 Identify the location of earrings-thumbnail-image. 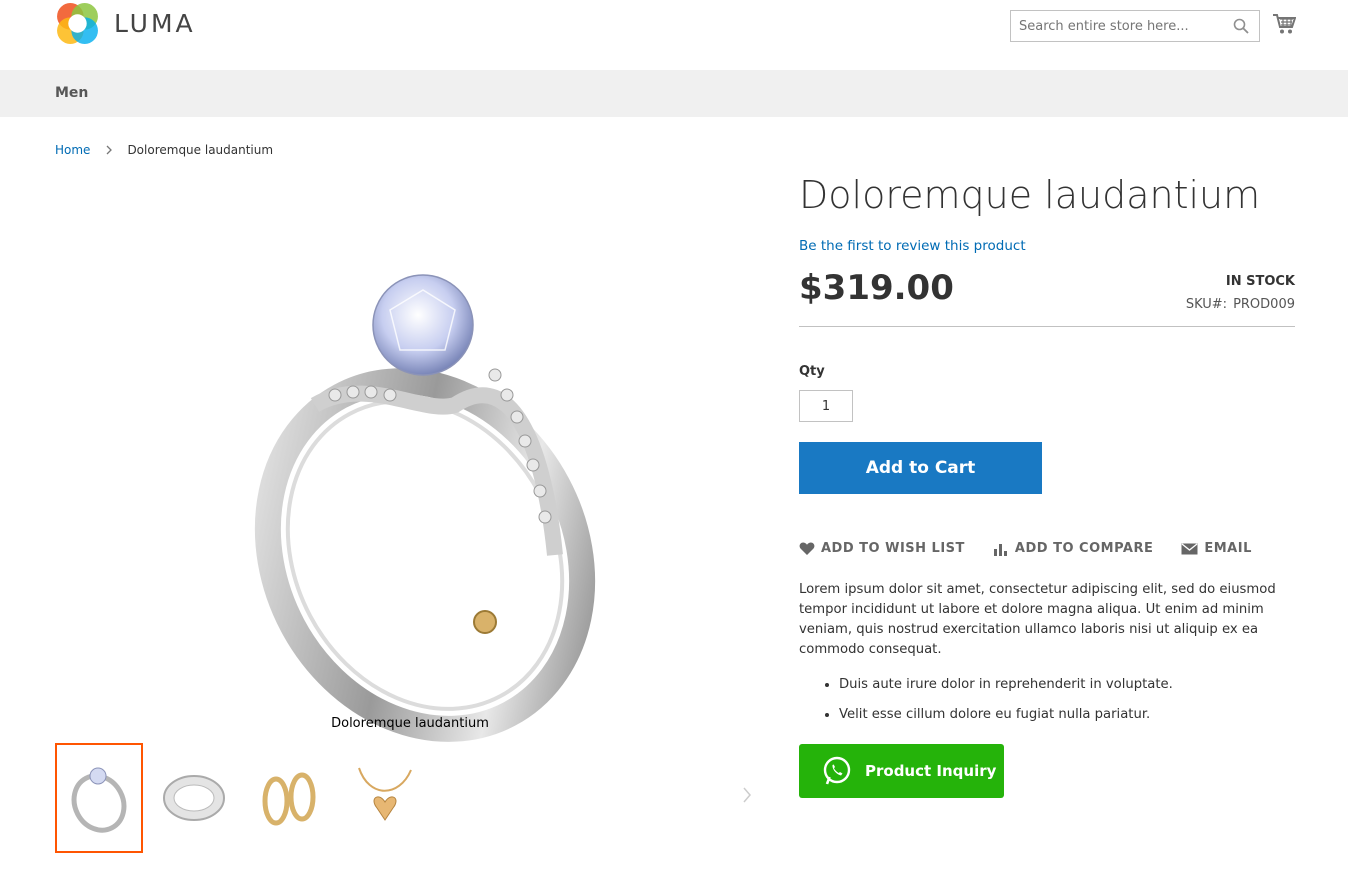
(289, 799).